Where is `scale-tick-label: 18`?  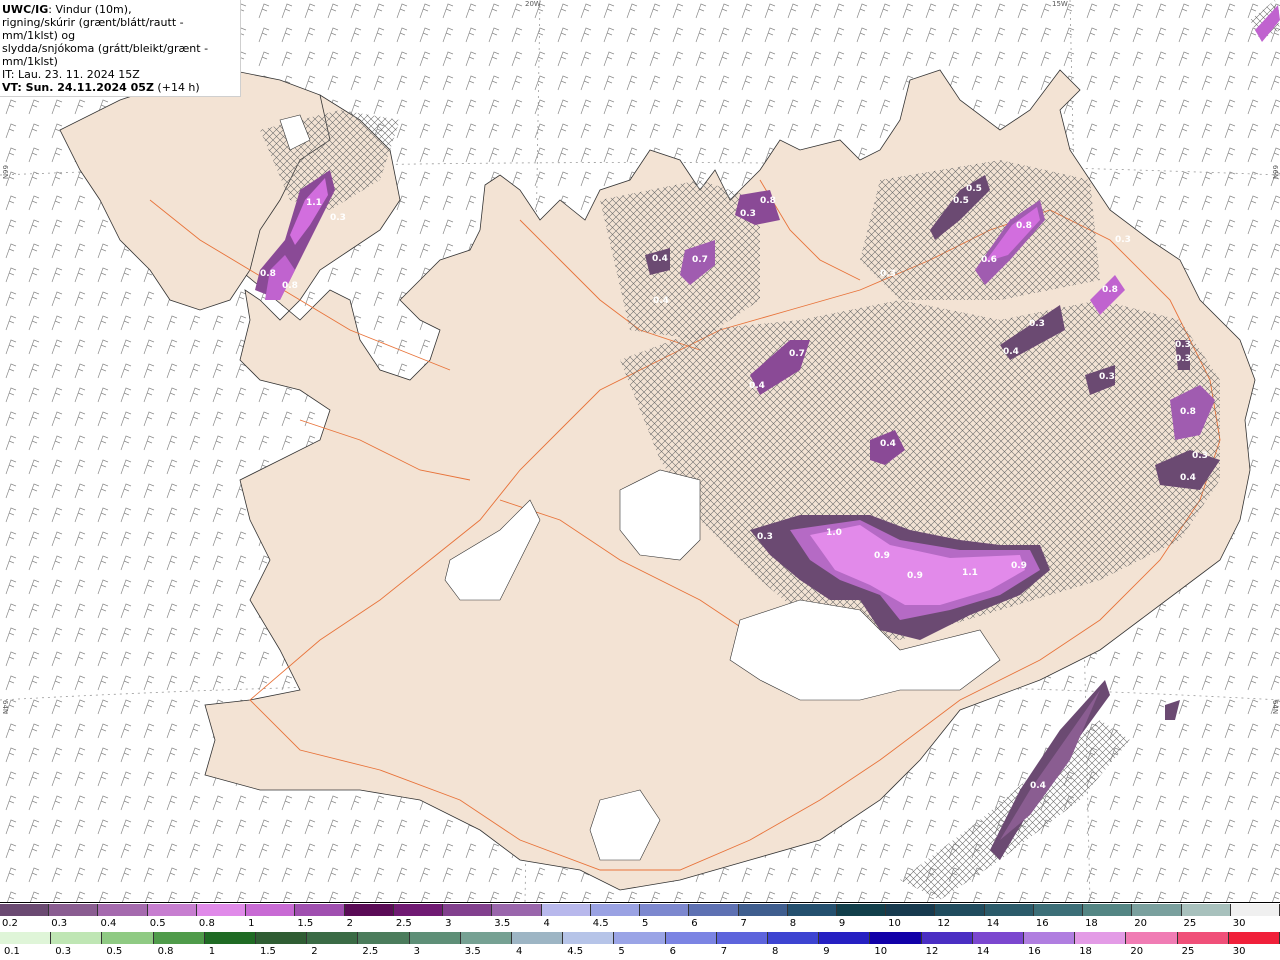 scale-tick-label: 18 is located at coordinates (1091, 923).